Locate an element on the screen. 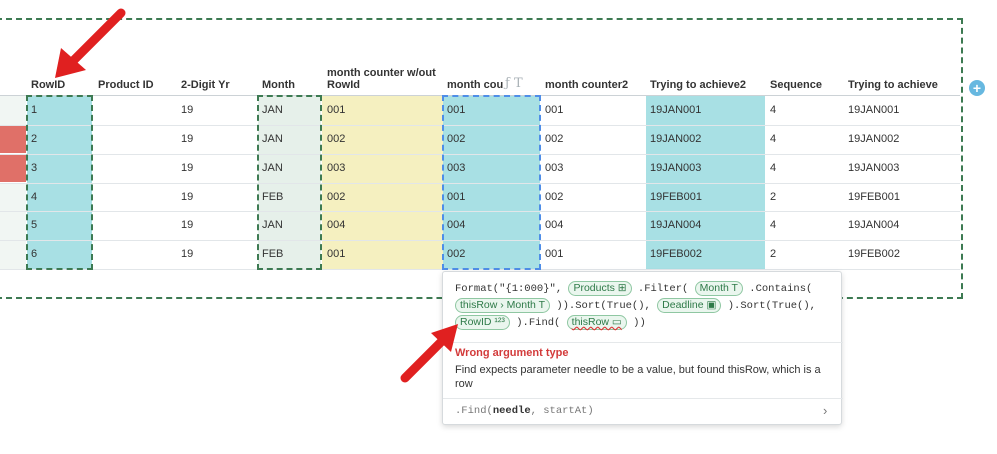 The image size is (997, 454). cell-tta: 19JAN001 is located at coordinates (901, 110).